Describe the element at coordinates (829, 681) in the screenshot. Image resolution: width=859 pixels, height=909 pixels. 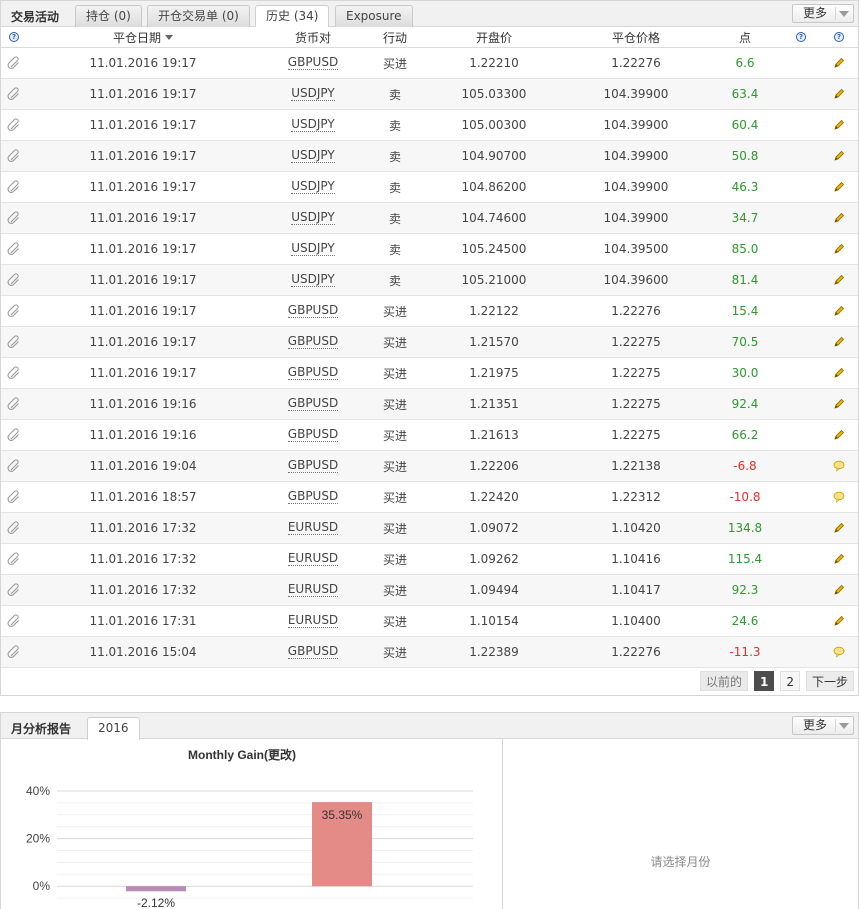
I see `next-page-button: 下一步` at that location.